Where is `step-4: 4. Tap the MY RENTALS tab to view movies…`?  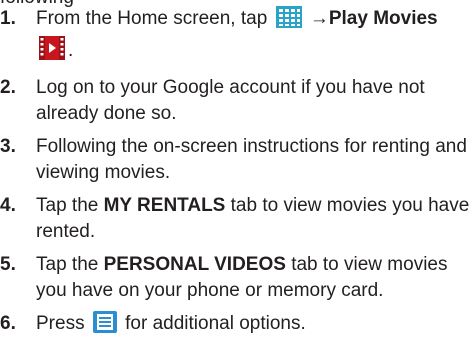 step-4: 4. Tap the MY RENTALS tab to view movies… is located at coordinates (235, 219).